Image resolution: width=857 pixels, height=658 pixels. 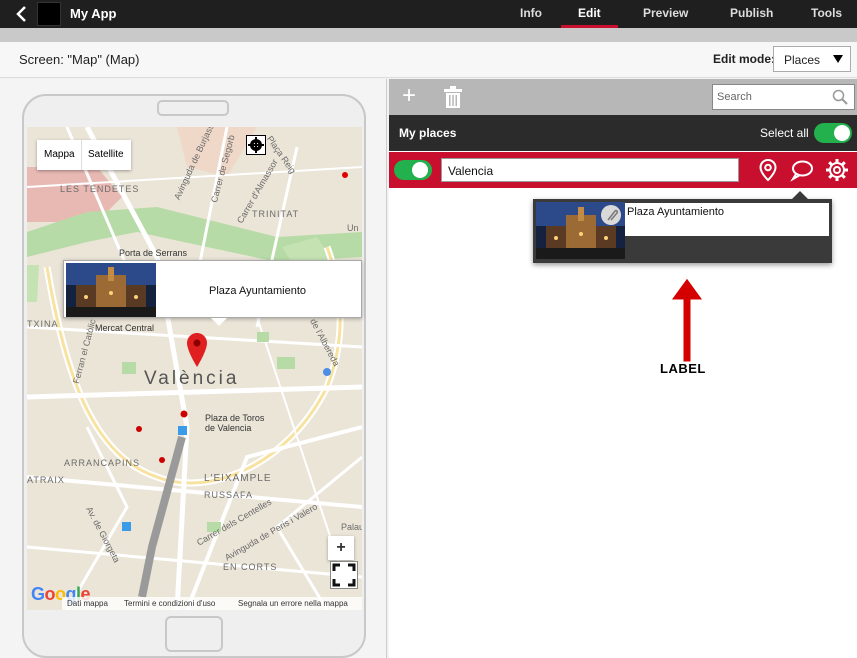 I want to click on map-label: EN CORTS, so click(x=250, y=567).